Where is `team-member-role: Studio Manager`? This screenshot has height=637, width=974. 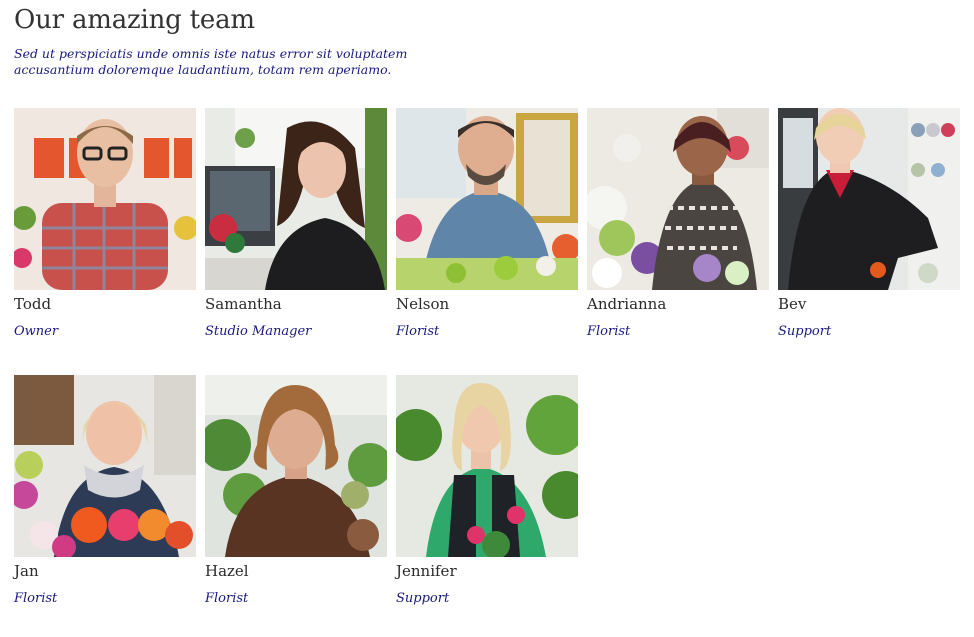 team-member-role: Studio Manager is located at coordinates (258, 331).